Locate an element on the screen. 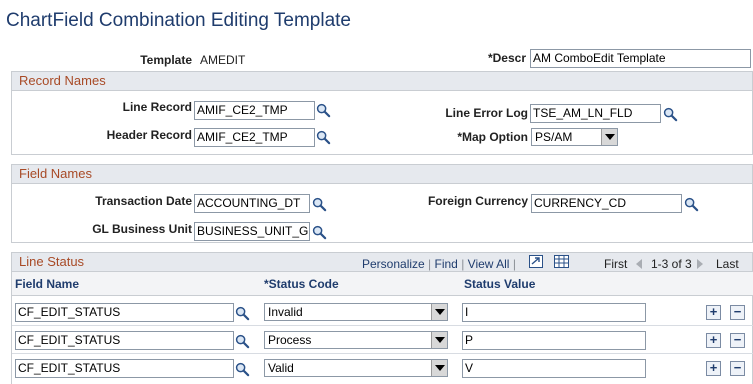 Image resolution: width=753 pixels, height=384 pixels. template-value: AMEDIT is located at coordinates (223, 60).